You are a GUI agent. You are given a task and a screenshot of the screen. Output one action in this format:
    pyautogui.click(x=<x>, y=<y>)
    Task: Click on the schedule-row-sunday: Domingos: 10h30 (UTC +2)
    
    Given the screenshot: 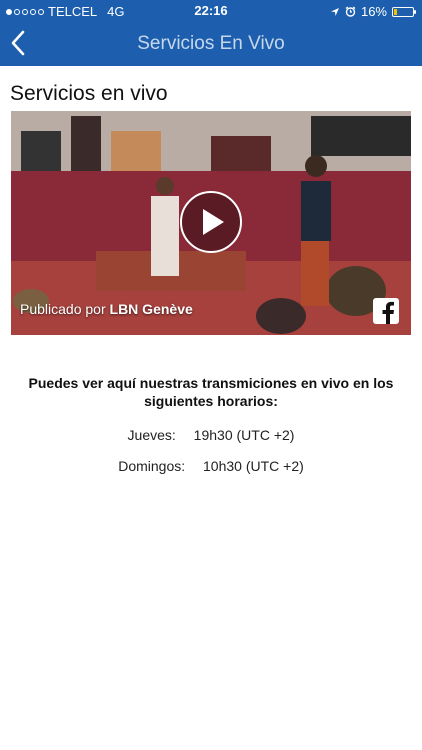 What is the action you would take?
    pyautogui.click(x=211, y=471)
    